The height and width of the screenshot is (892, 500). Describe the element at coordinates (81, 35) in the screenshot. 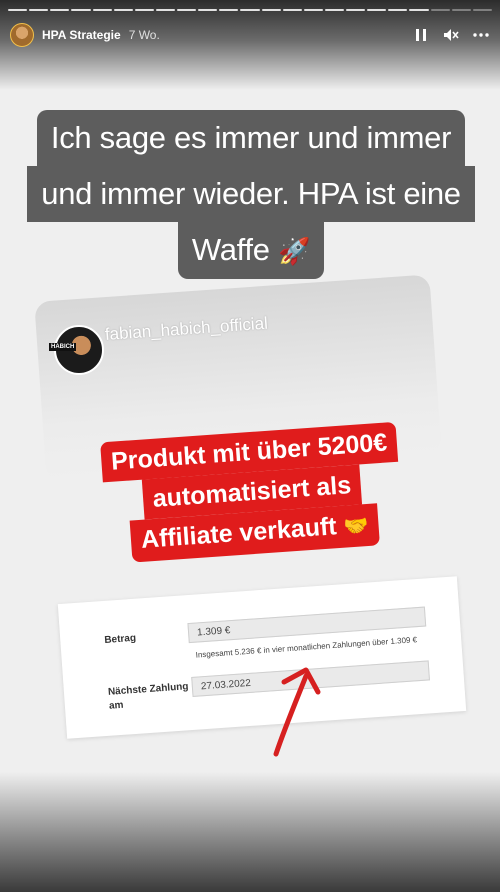

I see `profile-username: HPA Strategie` at that location.